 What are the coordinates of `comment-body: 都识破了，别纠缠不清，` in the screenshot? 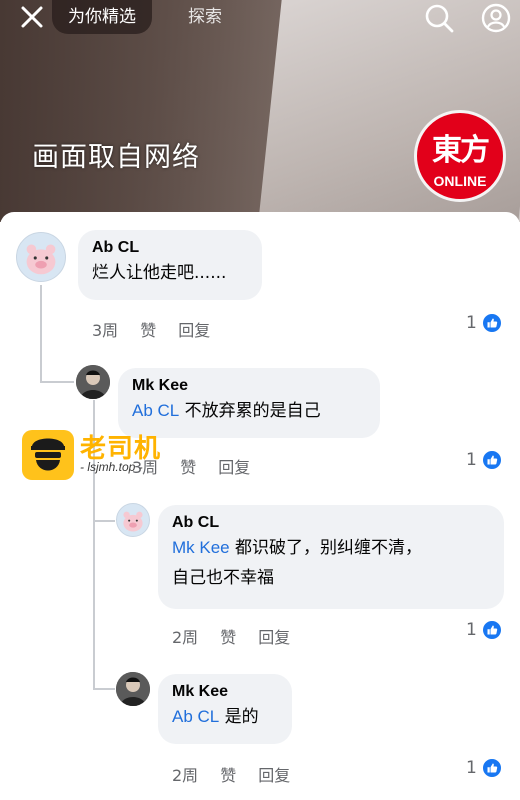 It's located at (329, 548).